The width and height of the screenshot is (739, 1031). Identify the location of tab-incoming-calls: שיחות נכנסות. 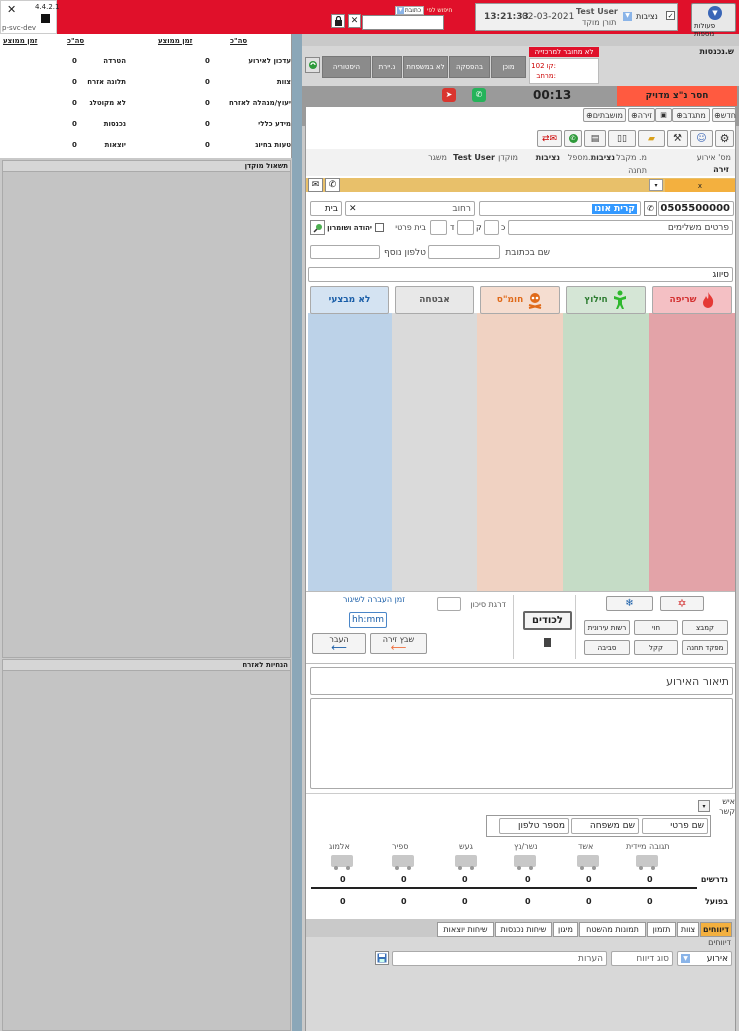
(523, 929).